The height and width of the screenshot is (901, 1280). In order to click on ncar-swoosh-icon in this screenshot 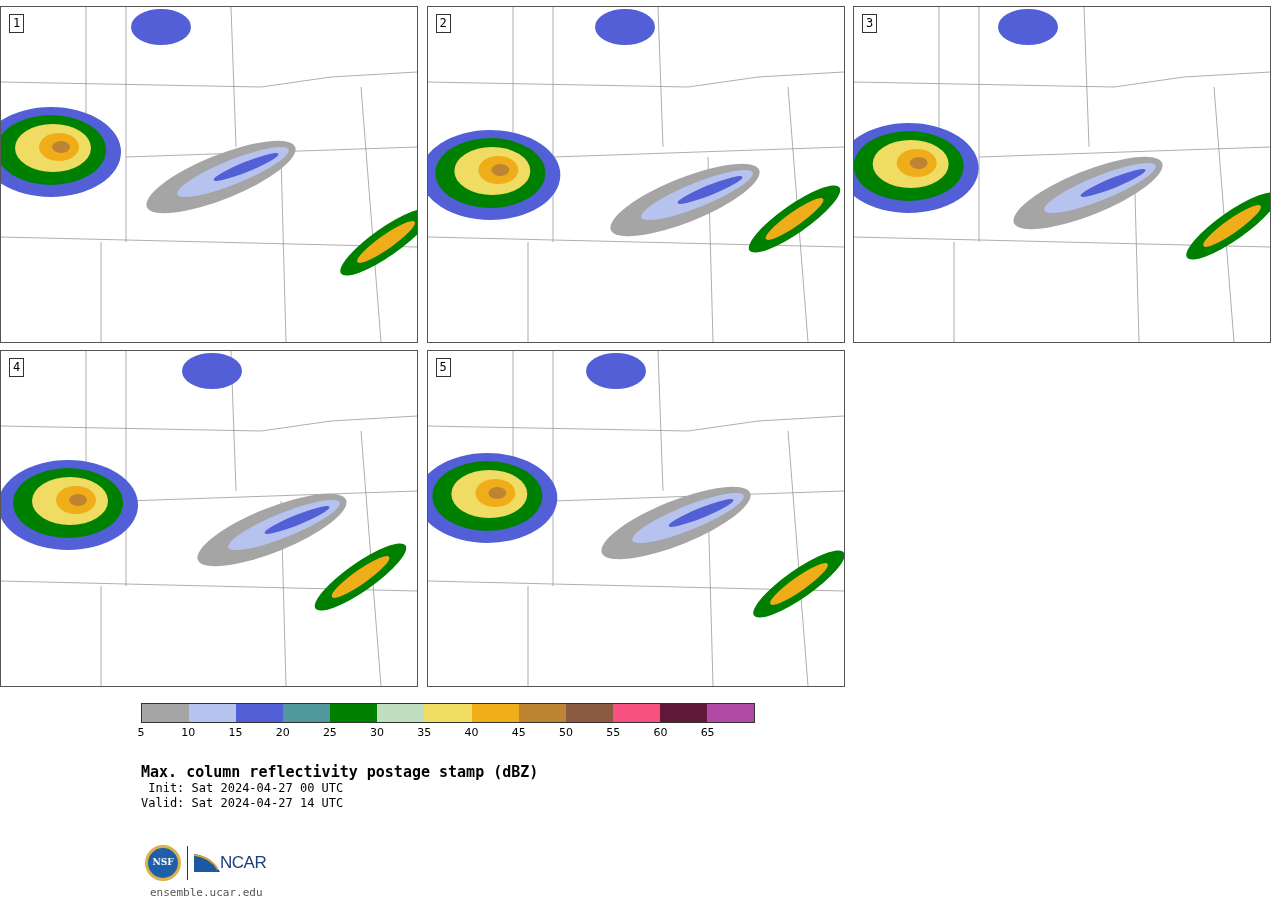, I will do `click(207, 863)`.